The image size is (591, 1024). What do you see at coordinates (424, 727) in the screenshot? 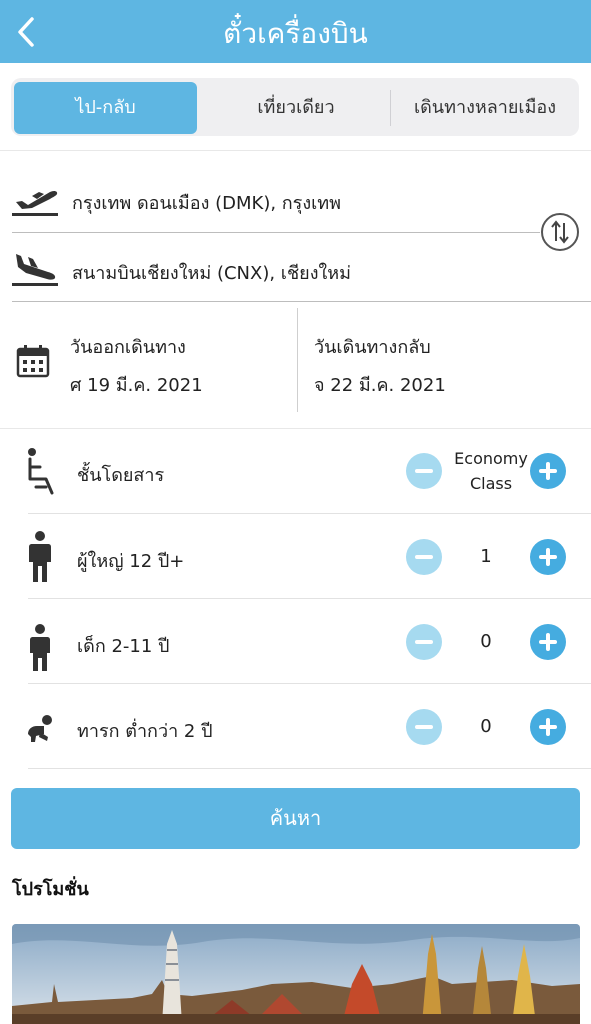
I see `infant-decrease-button` at bounding box center [424, 727].